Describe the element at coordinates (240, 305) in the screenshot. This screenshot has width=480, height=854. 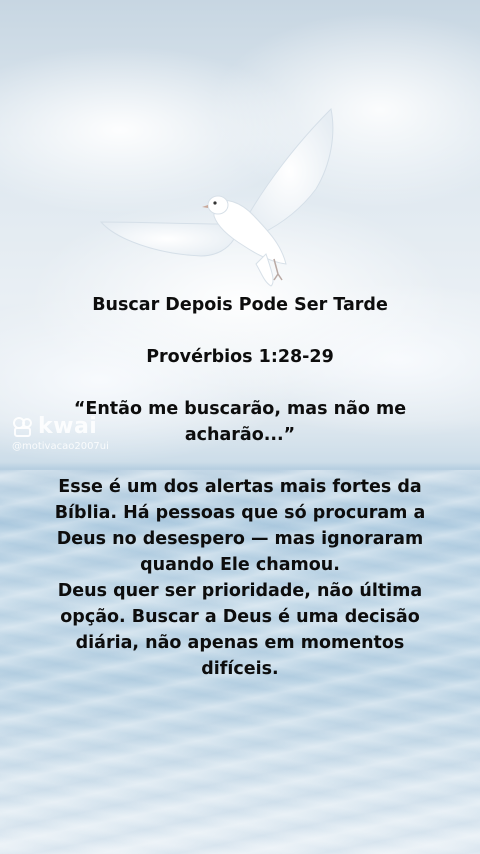
I see `post-title: Buscar Depois Pode Ser Tarde` at that location.